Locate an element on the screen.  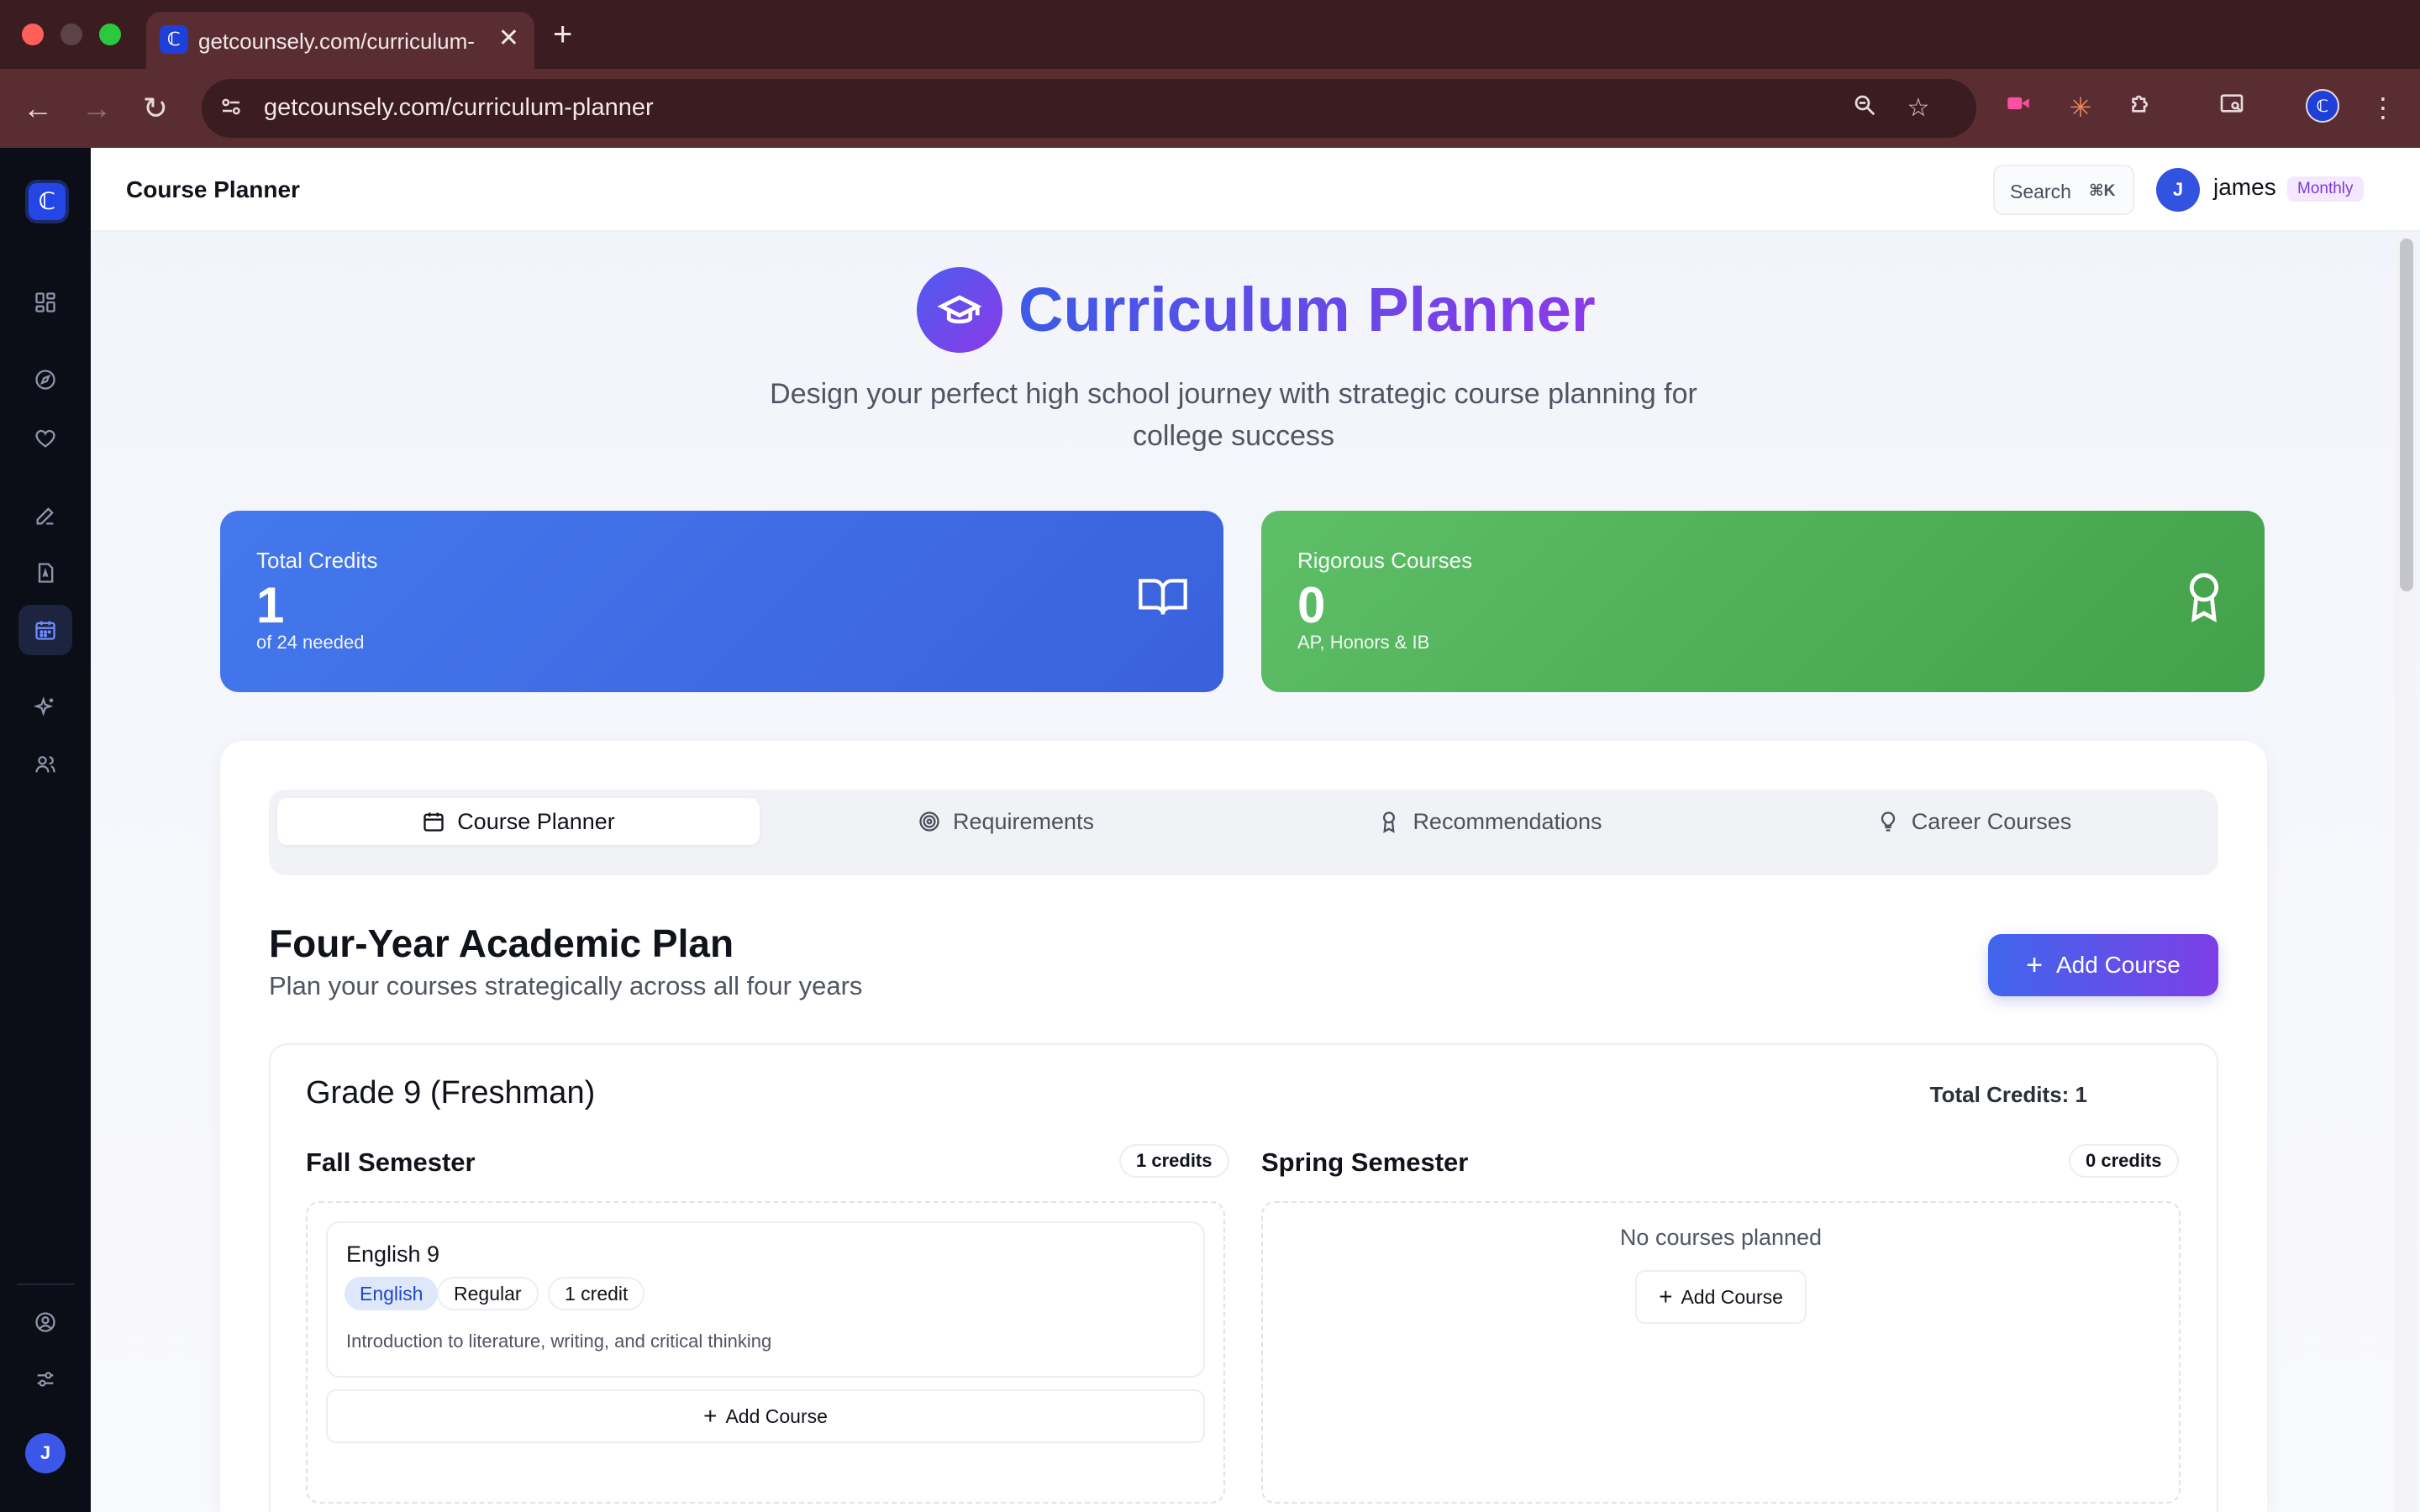
stat-note: AP, Honors & IB is located at coordinates (1363, 642).